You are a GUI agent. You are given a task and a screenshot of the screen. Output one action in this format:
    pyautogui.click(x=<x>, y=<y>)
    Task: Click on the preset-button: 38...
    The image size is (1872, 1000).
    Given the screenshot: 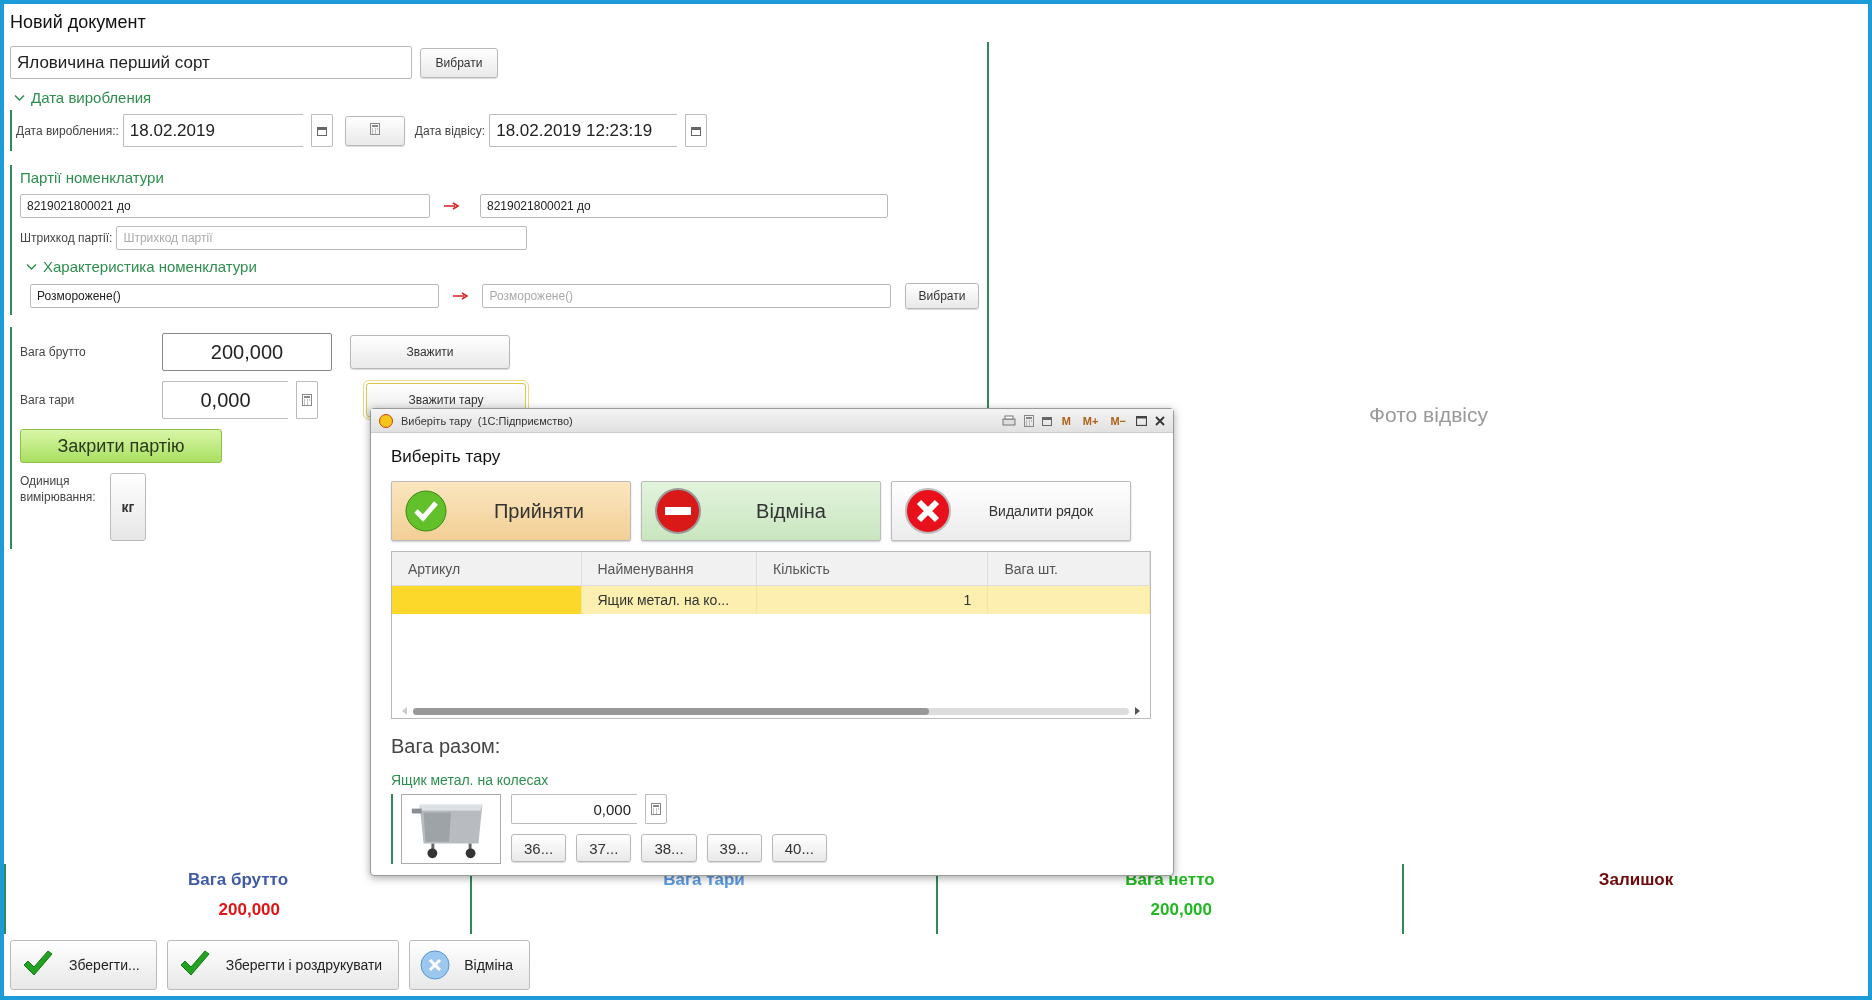 What is the action you would take?
    pyautogui.click(x=669, y=848)
    